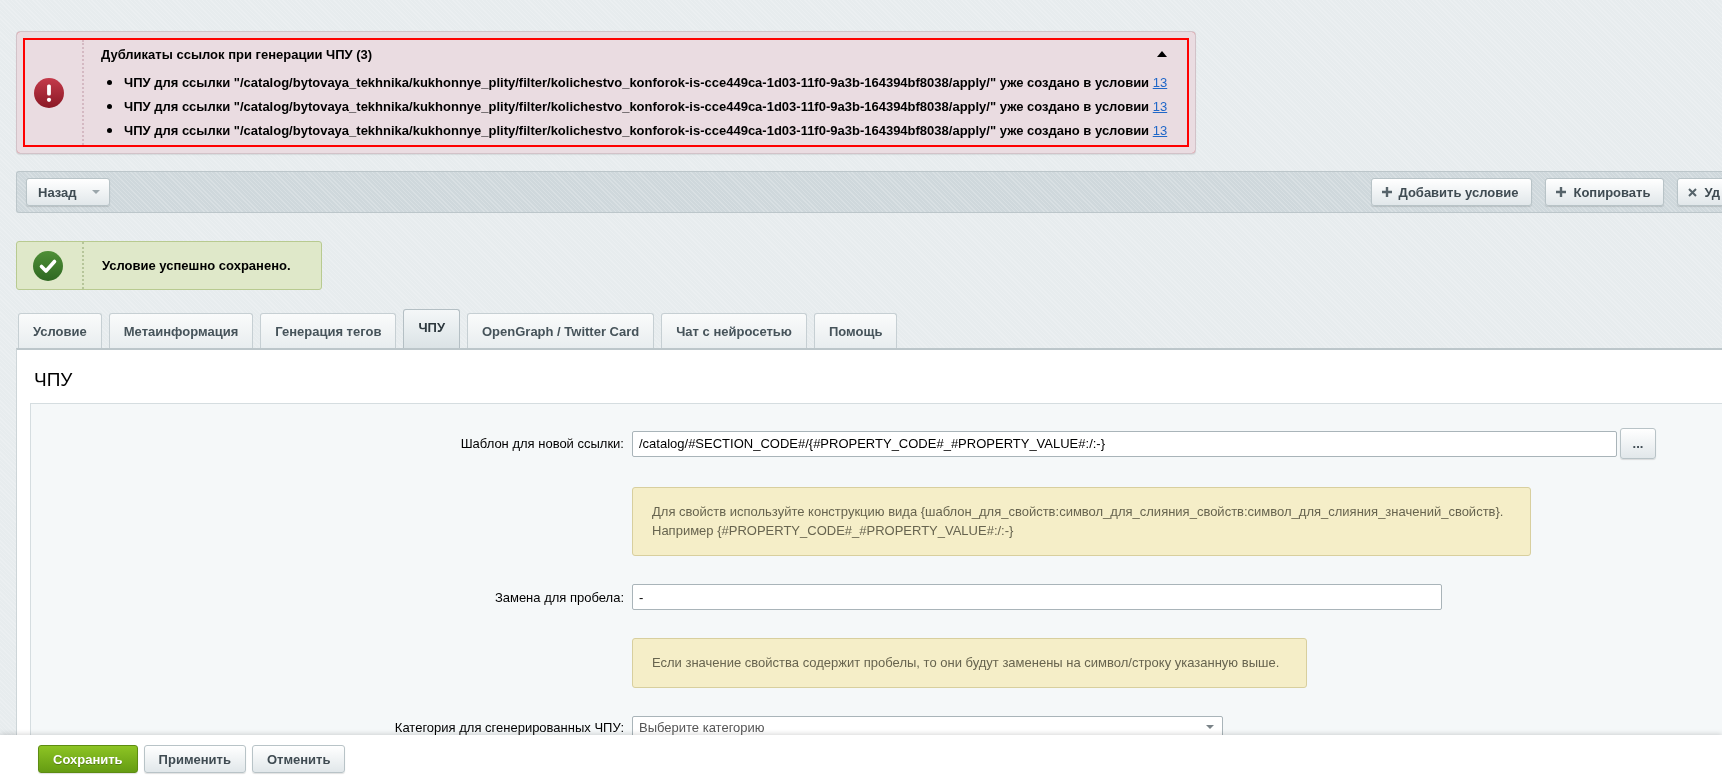 This screenshot has width=1722, height=783. I want to click on x-icon, so click(1693, 192).